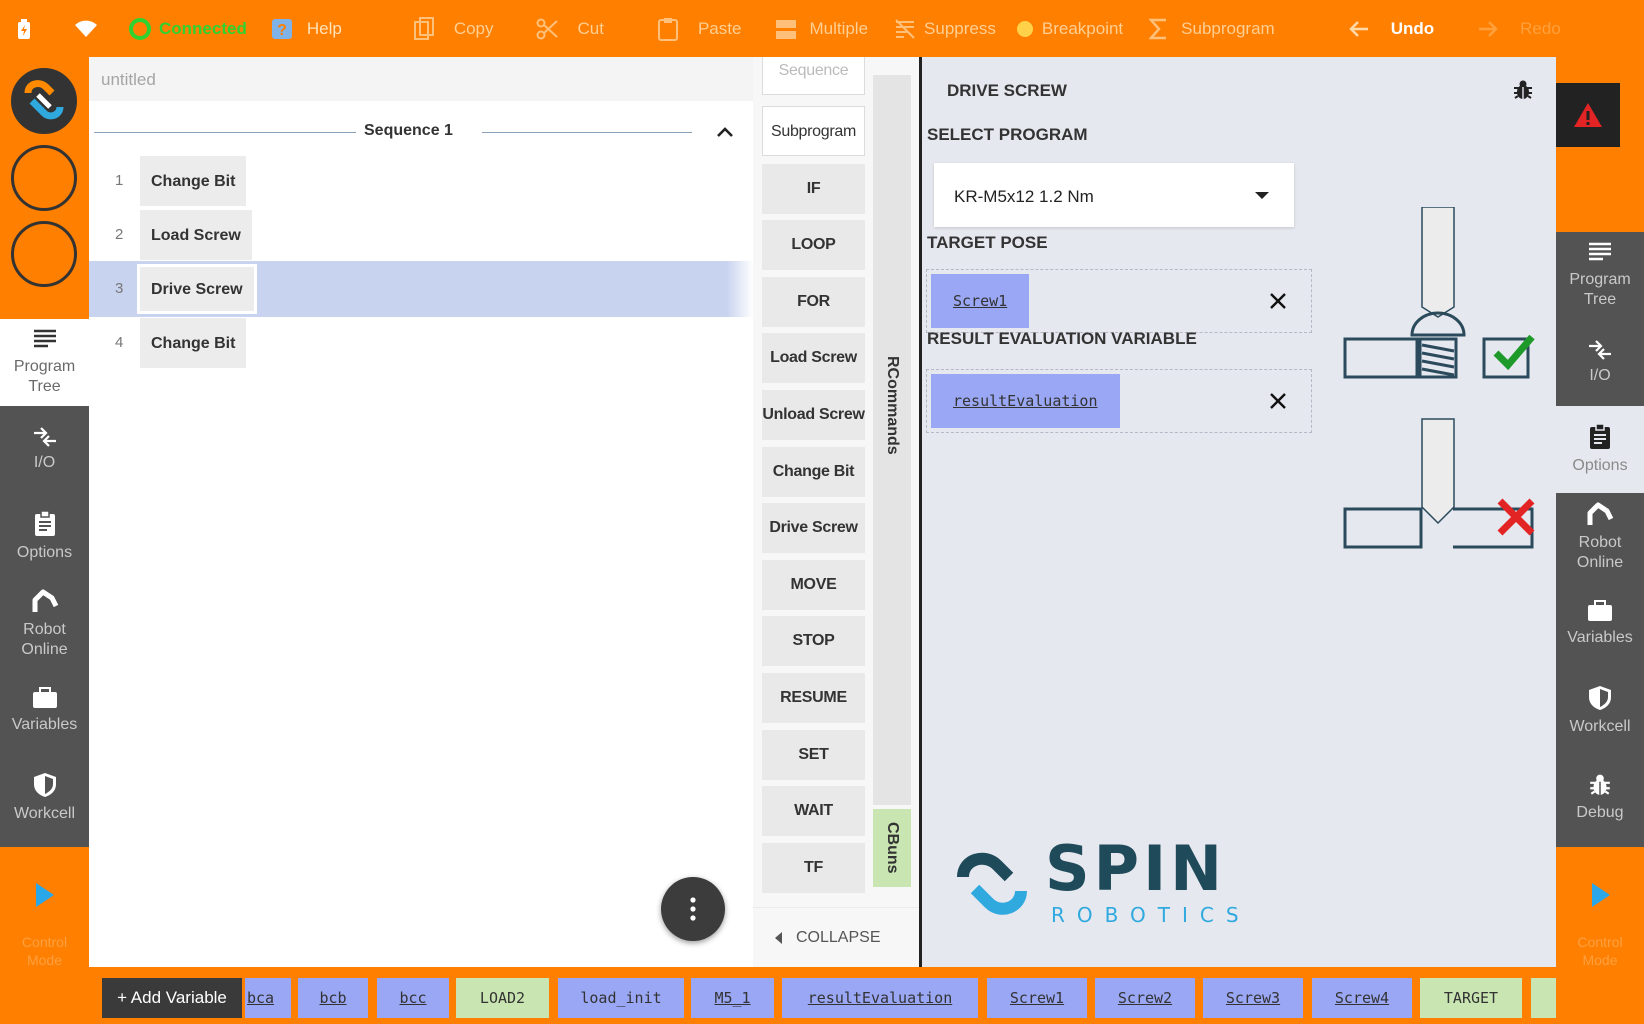  What do you see at coordinates (44, 552) in the screenshot?
I see `left-nav-options-label: Options` at bounding box center [44, 552].